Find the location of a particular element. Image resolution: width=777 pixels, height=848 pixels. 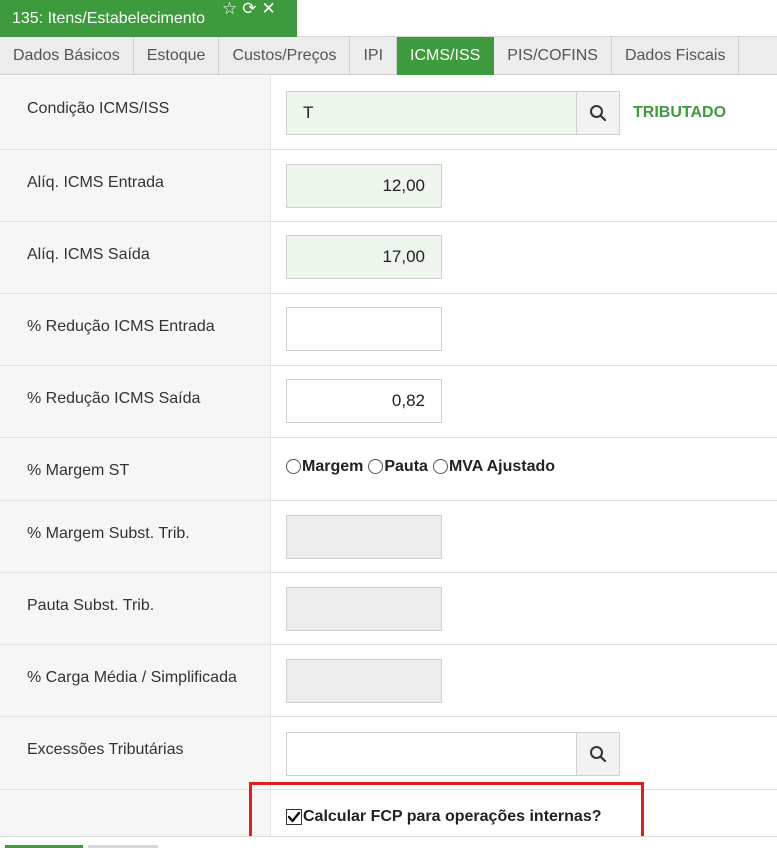

row-margem-st: % Margem ST Margem Pauta MVA Ajustado is located at coordinates (388, 469).